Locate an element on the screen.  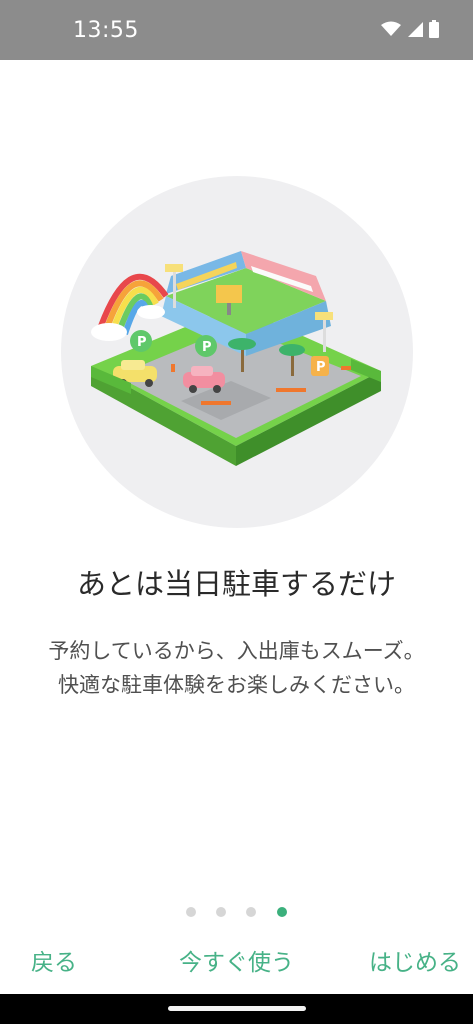
page-dot-4-active is located at coordinates (282, 912).